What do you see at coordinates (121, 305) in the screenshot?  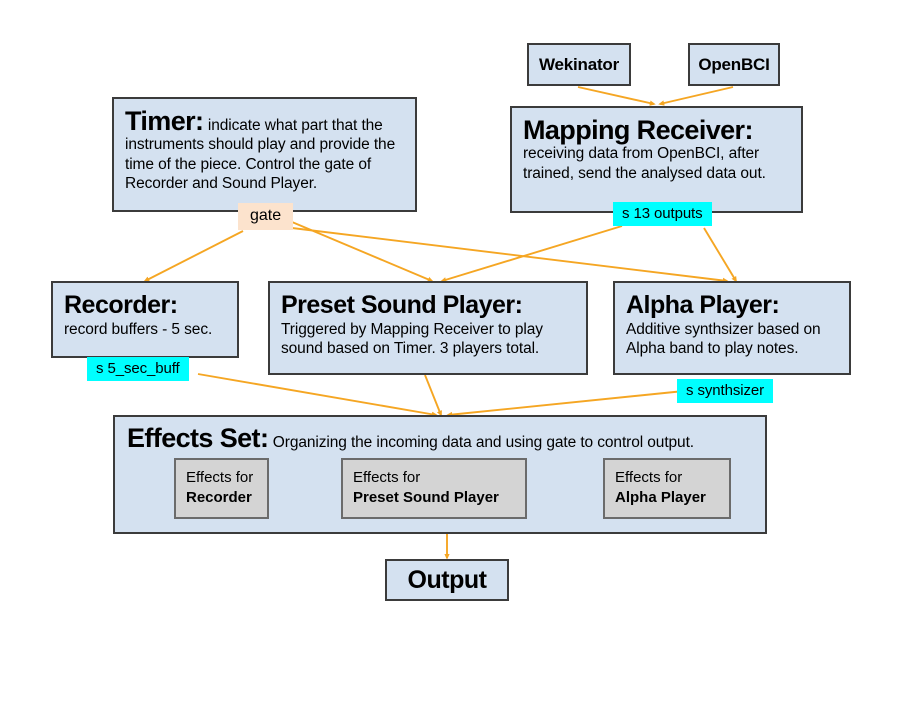 I see `node-recorder-title: Recorder:` at bounding box center [121, 305].